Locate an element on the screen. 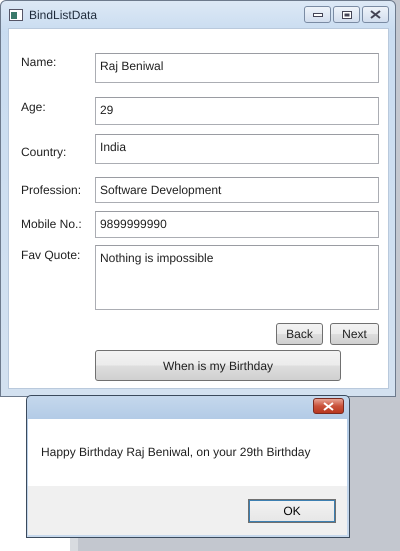 The width and height of the screenshot is (400, 551). maximize-button is located at coordinates (346, 14).